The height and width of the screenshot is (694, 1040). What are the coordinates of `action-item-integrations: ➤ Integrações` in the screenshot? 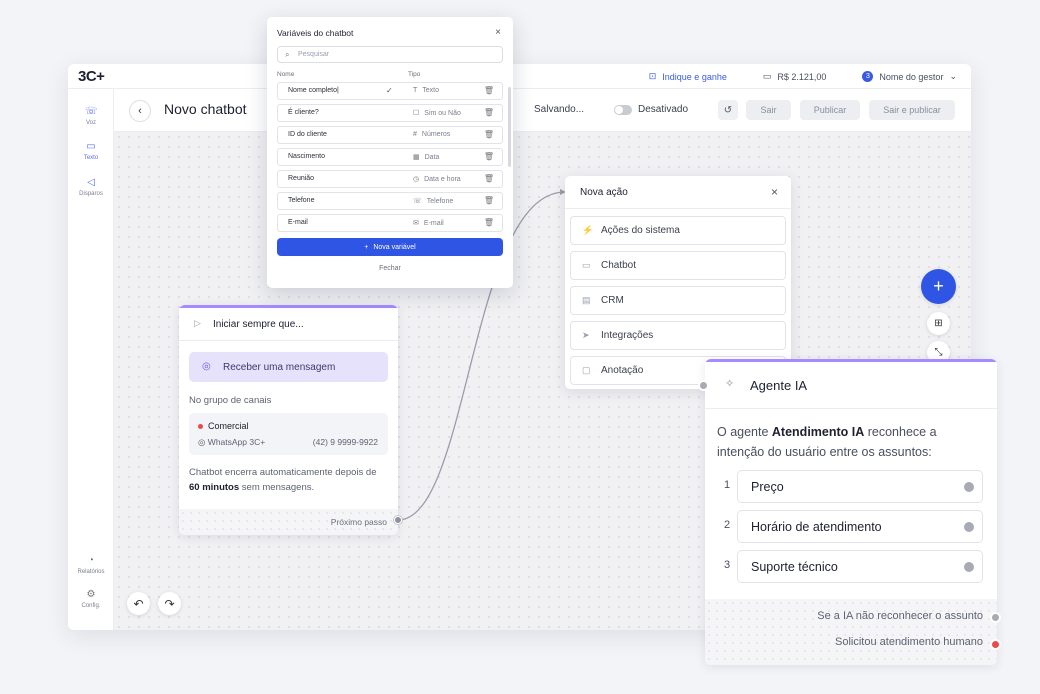 It's located at (678, 335).